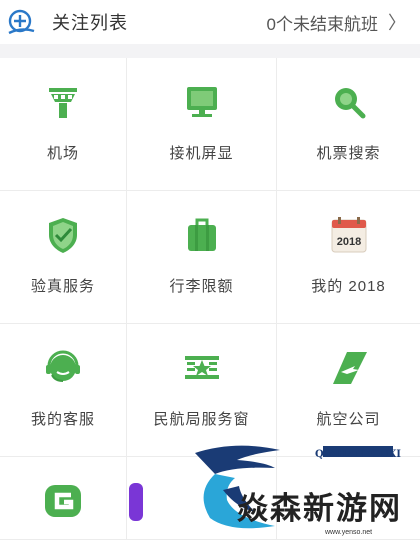 This screenshot has height=540, width=420. Describe the element at coordinates (63, 235) in the screenshot. I see `shield-check-icon` at that location.